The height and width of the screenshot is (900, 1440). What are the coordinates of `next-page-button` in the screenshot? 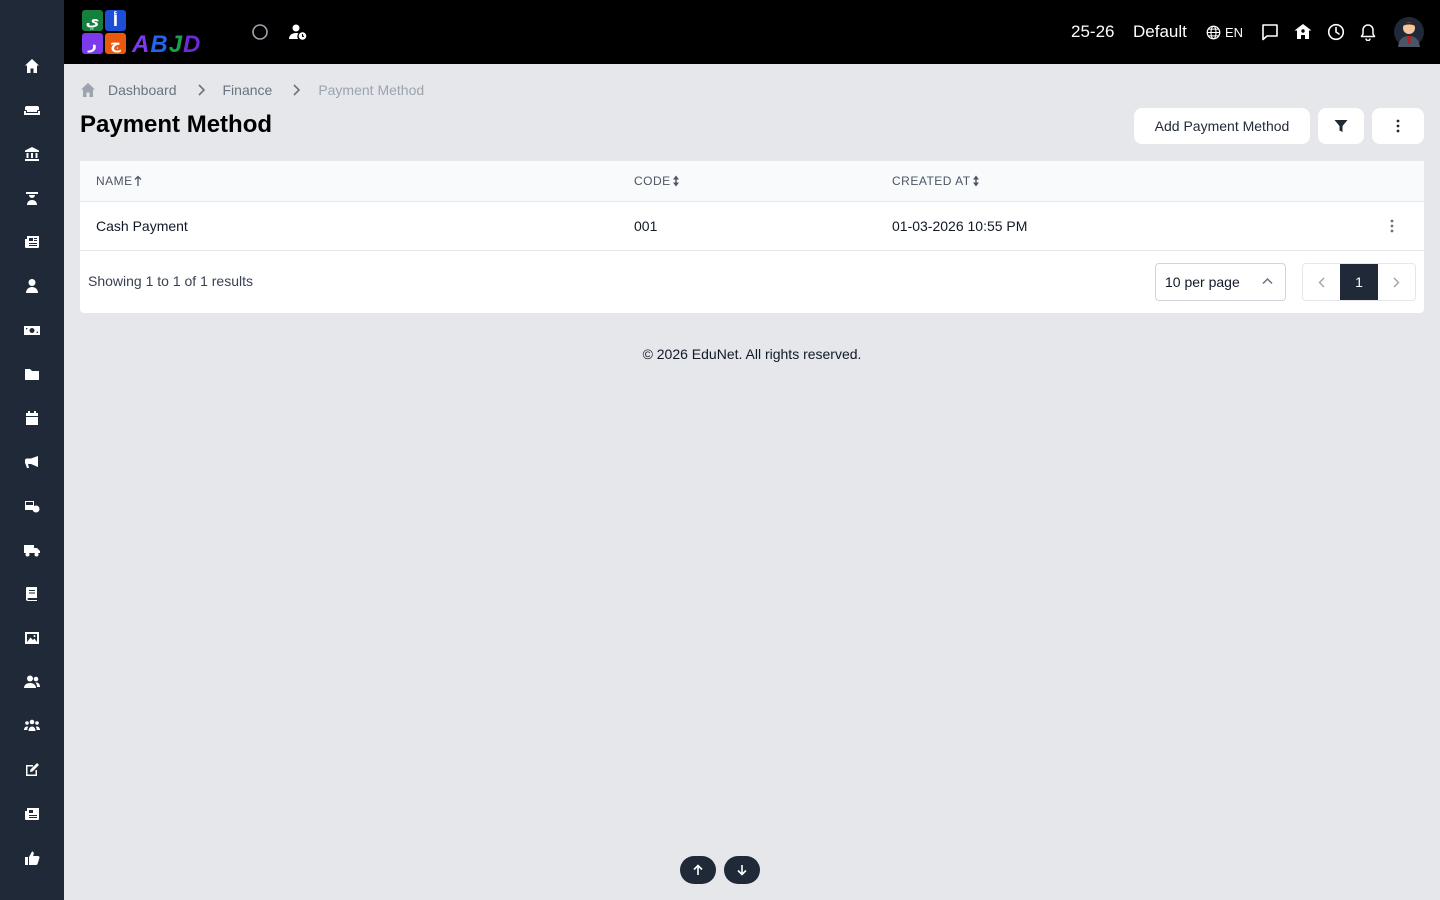 It's located at (1396, 282).